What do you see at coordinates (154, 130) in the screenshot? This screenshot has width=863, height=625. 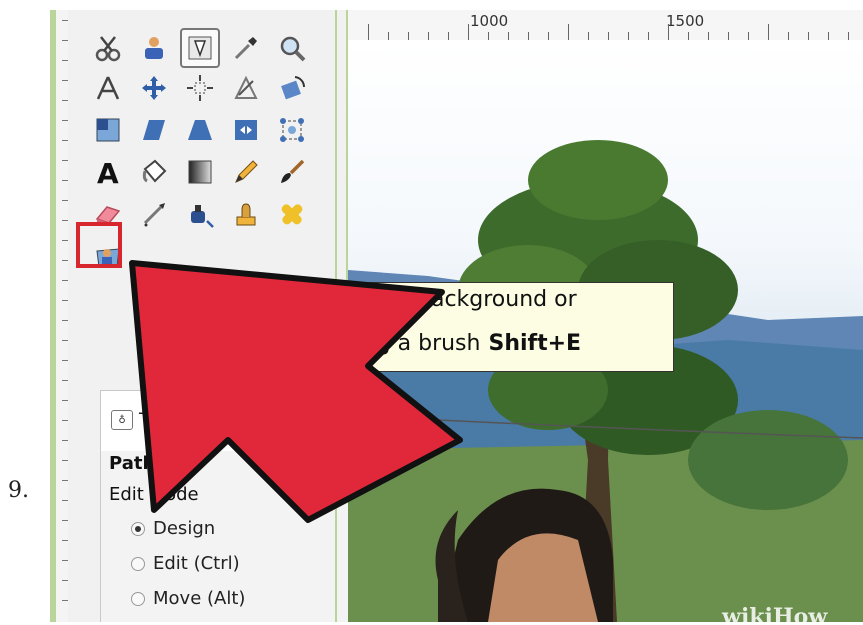 I see `shear-icon` at bounding box center [154, 130].